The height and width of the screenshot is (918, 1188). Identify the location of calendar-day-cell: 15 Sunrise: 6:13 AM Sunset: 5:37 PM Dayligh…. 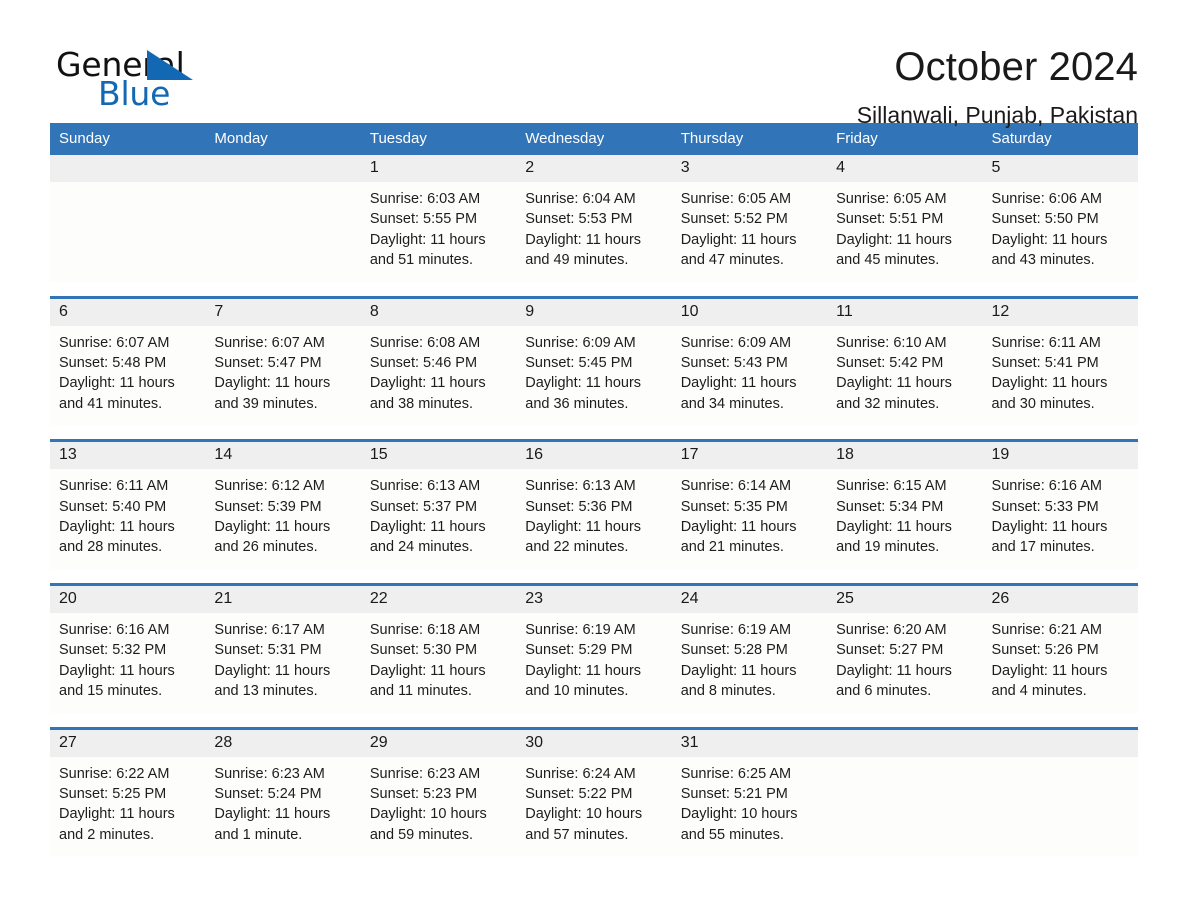
(438, 504).